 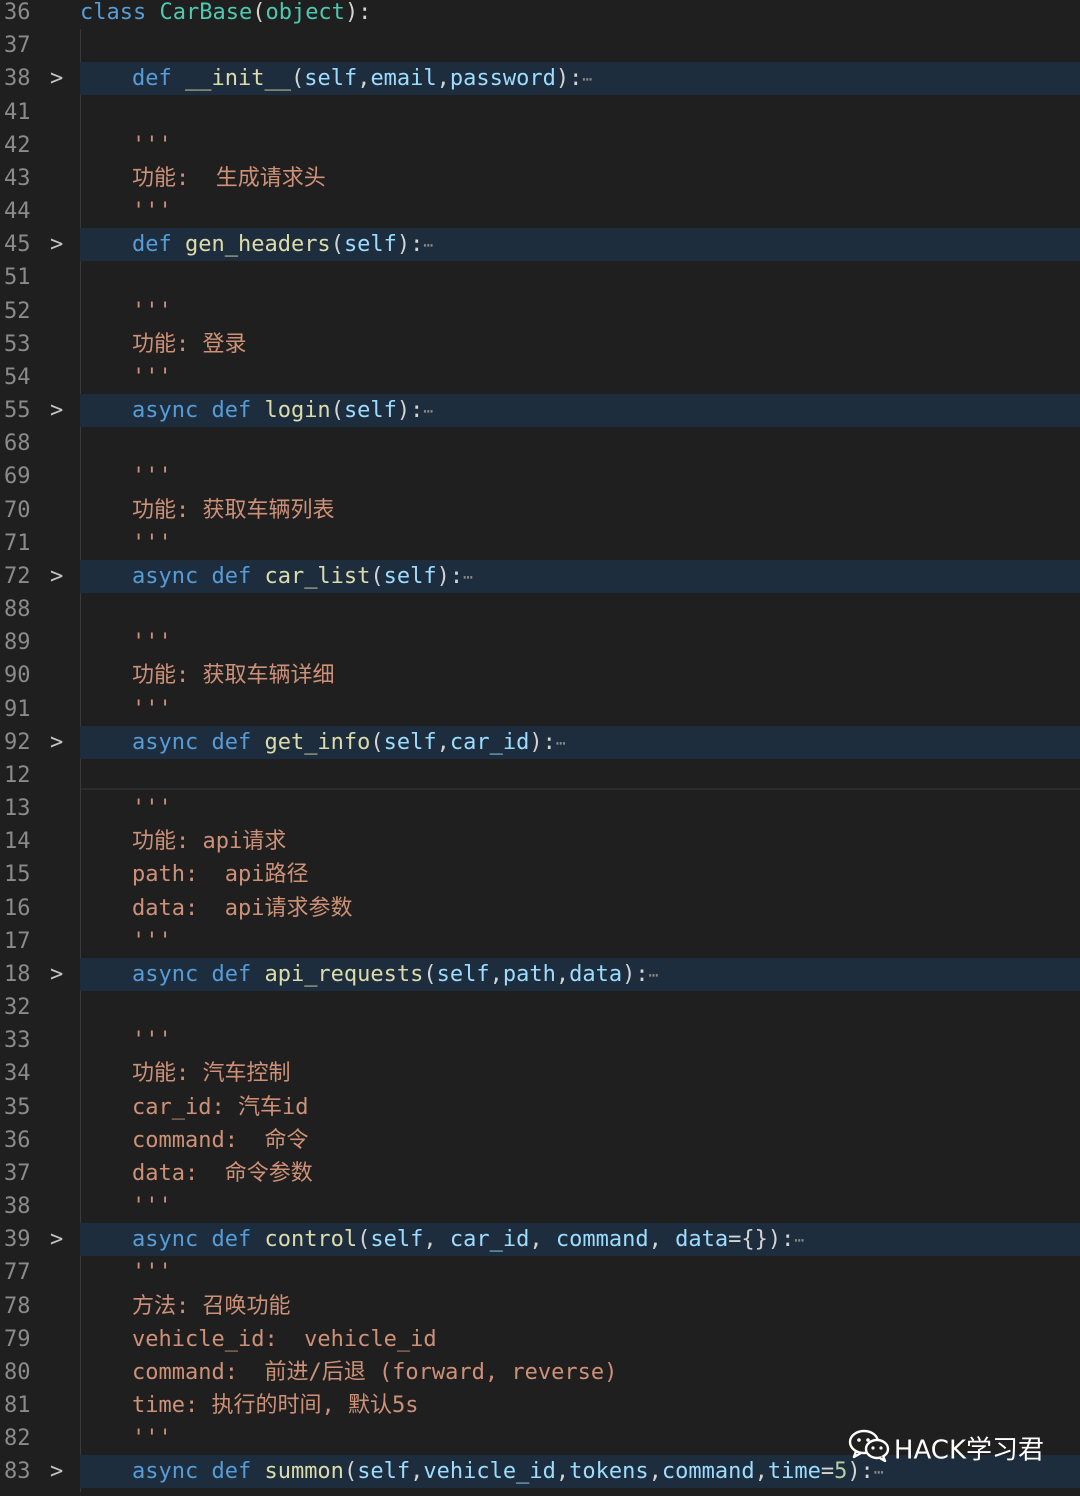 I want to click on line-number: 37, so click(x=17, y=46).